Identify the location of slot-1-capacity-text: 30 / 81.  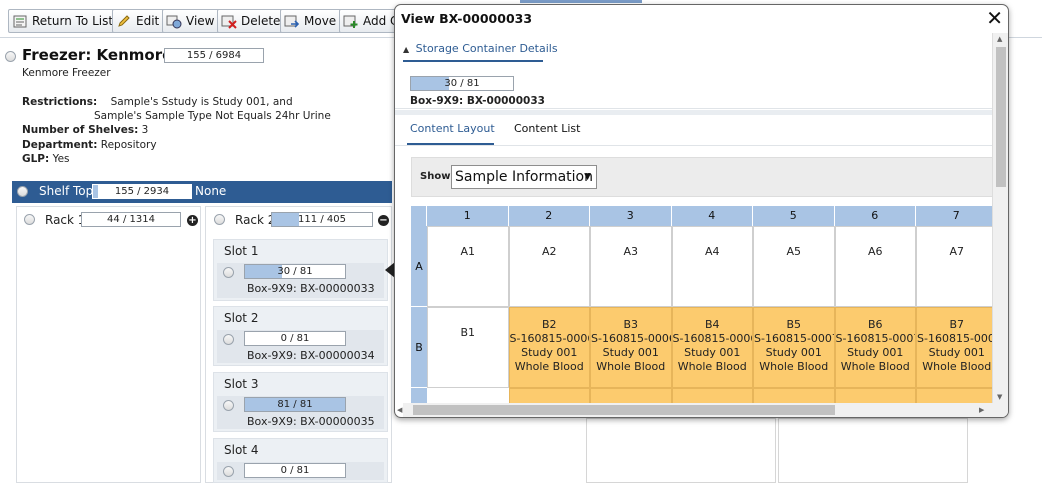
(295, 271).